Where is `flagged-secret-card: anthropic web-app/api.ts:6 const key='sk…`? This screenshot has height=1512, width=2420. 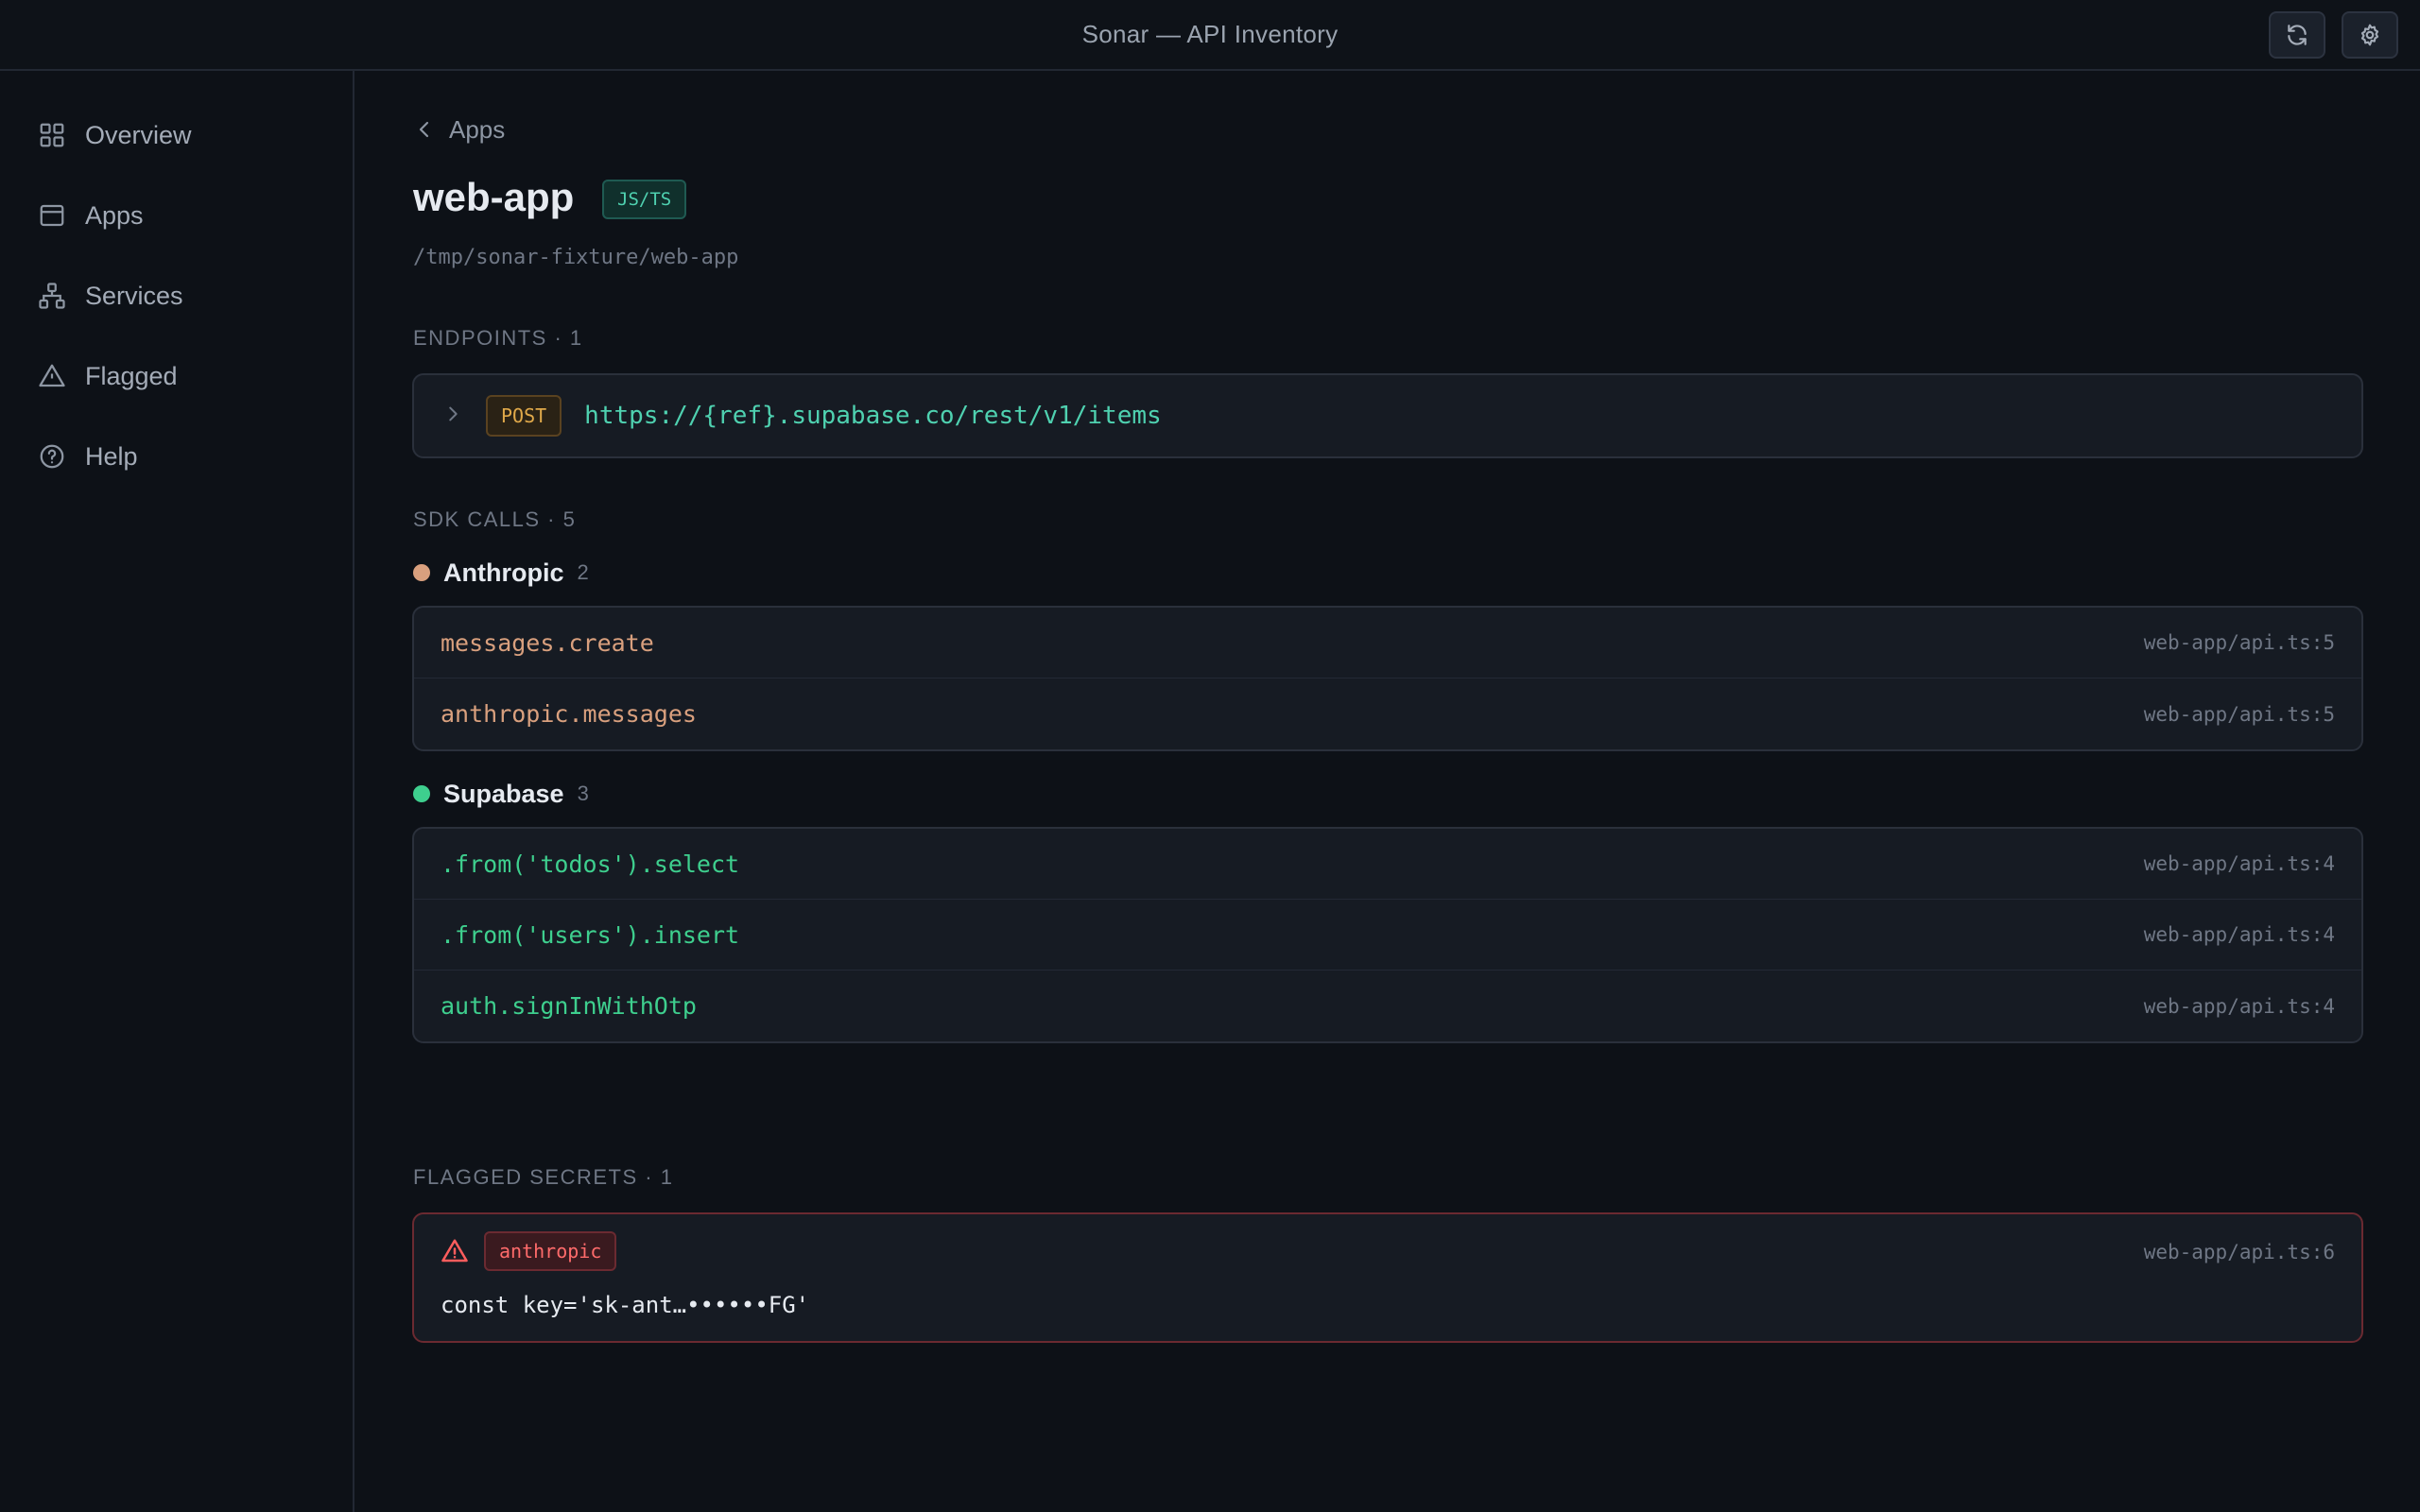 flagged-secret-card: anthropic web-app/api.ts:6 const key='sk… is located at coordinates (1388, 1277).